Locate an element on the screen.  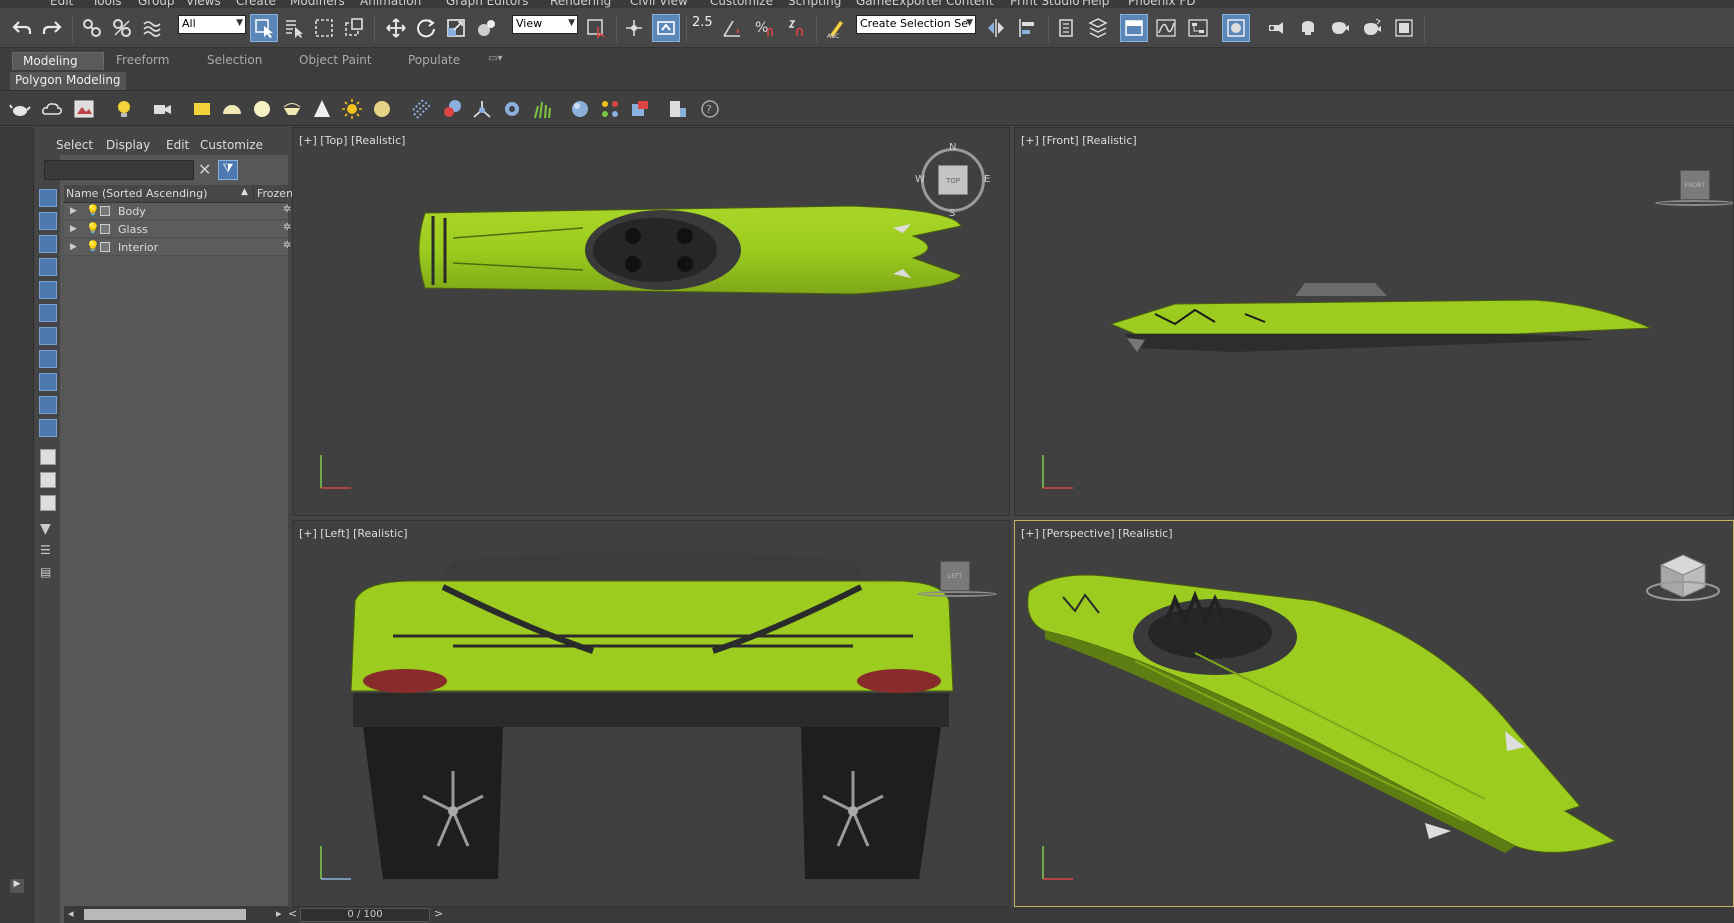
layer-manager-icon is located at coordinates (1066, 28).